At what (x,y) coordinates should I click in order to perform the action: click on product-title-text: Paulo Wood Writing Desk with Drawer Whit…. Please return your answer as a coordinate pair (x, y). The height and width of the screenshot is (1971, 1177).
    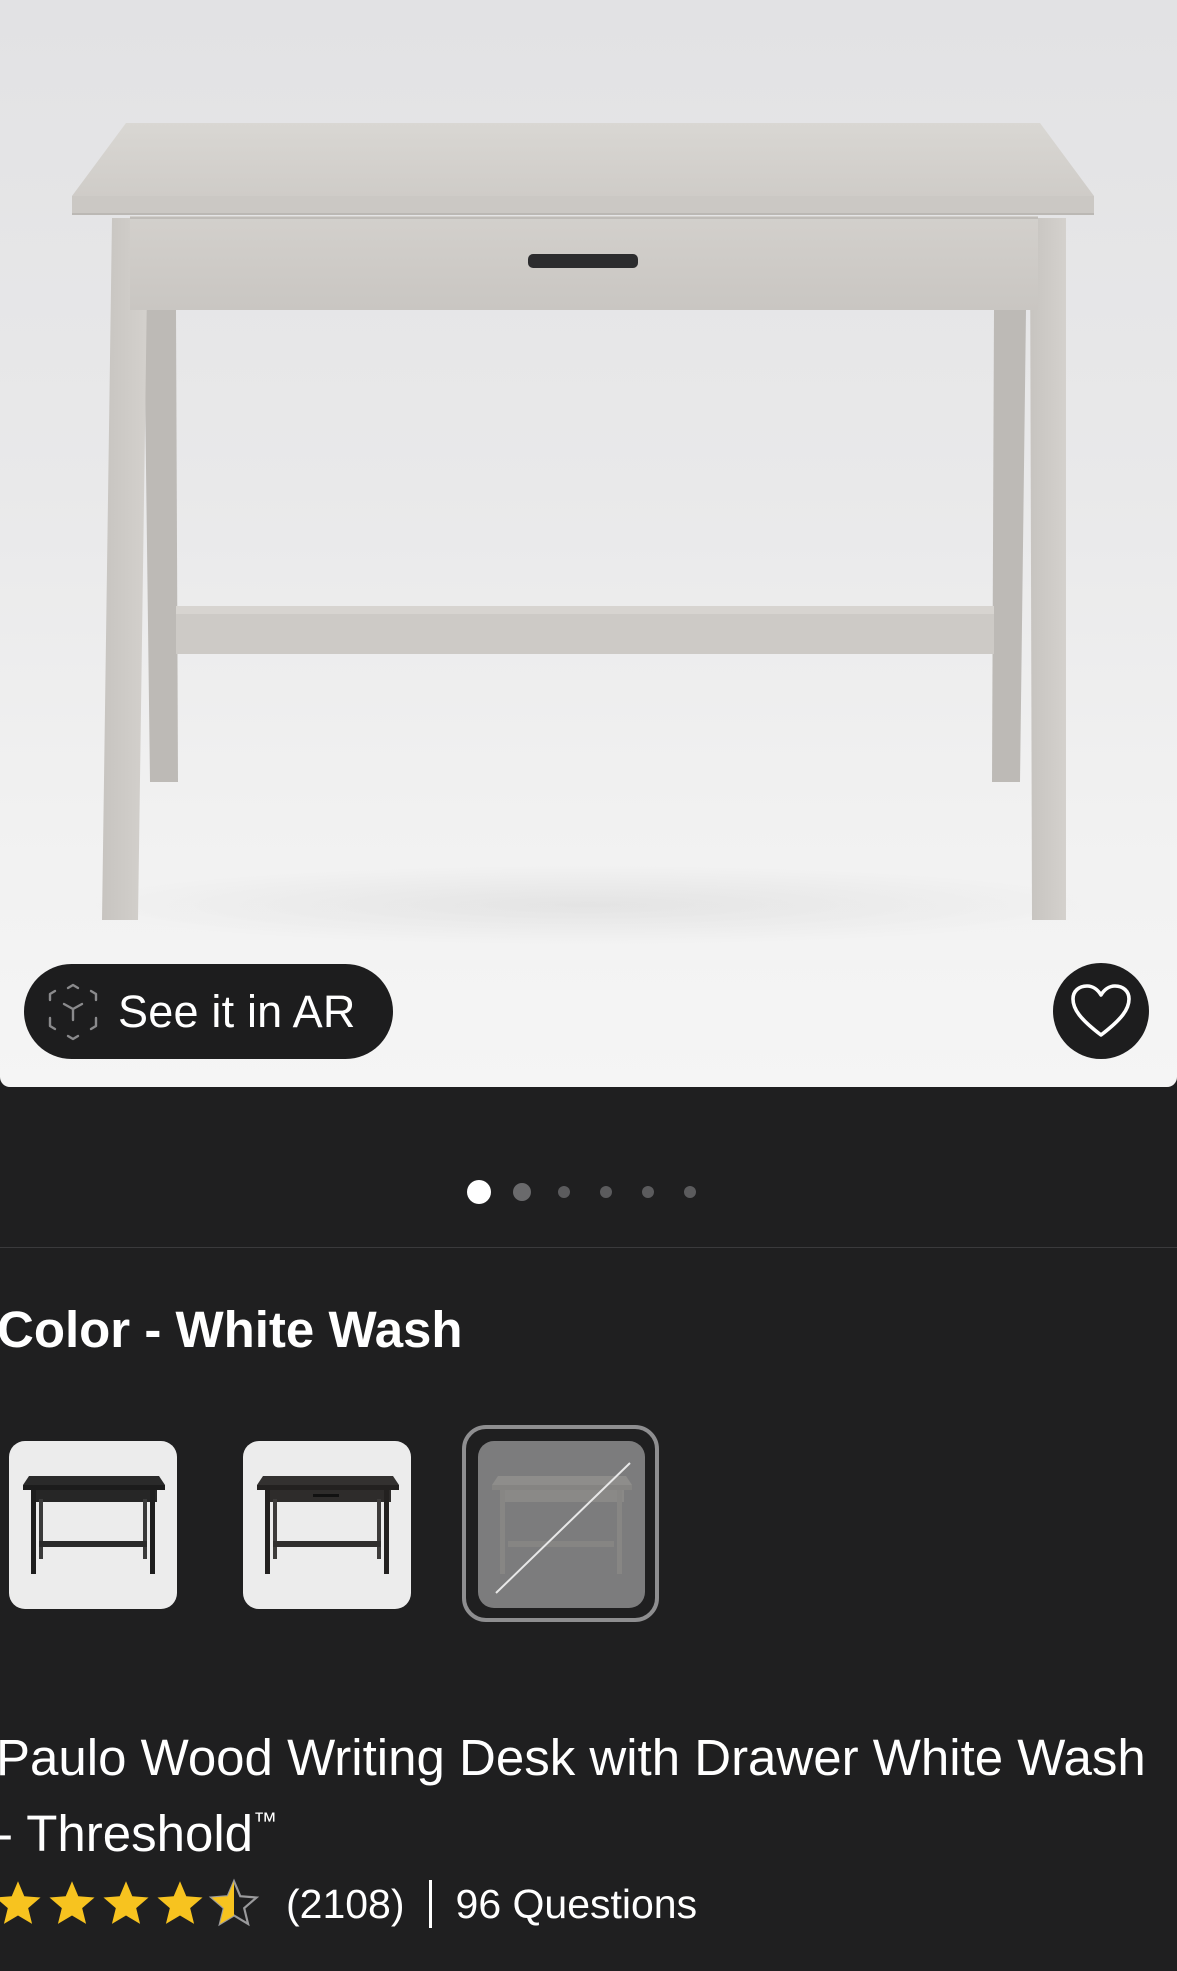
    Looking at the image, I should click on (573, 1795).